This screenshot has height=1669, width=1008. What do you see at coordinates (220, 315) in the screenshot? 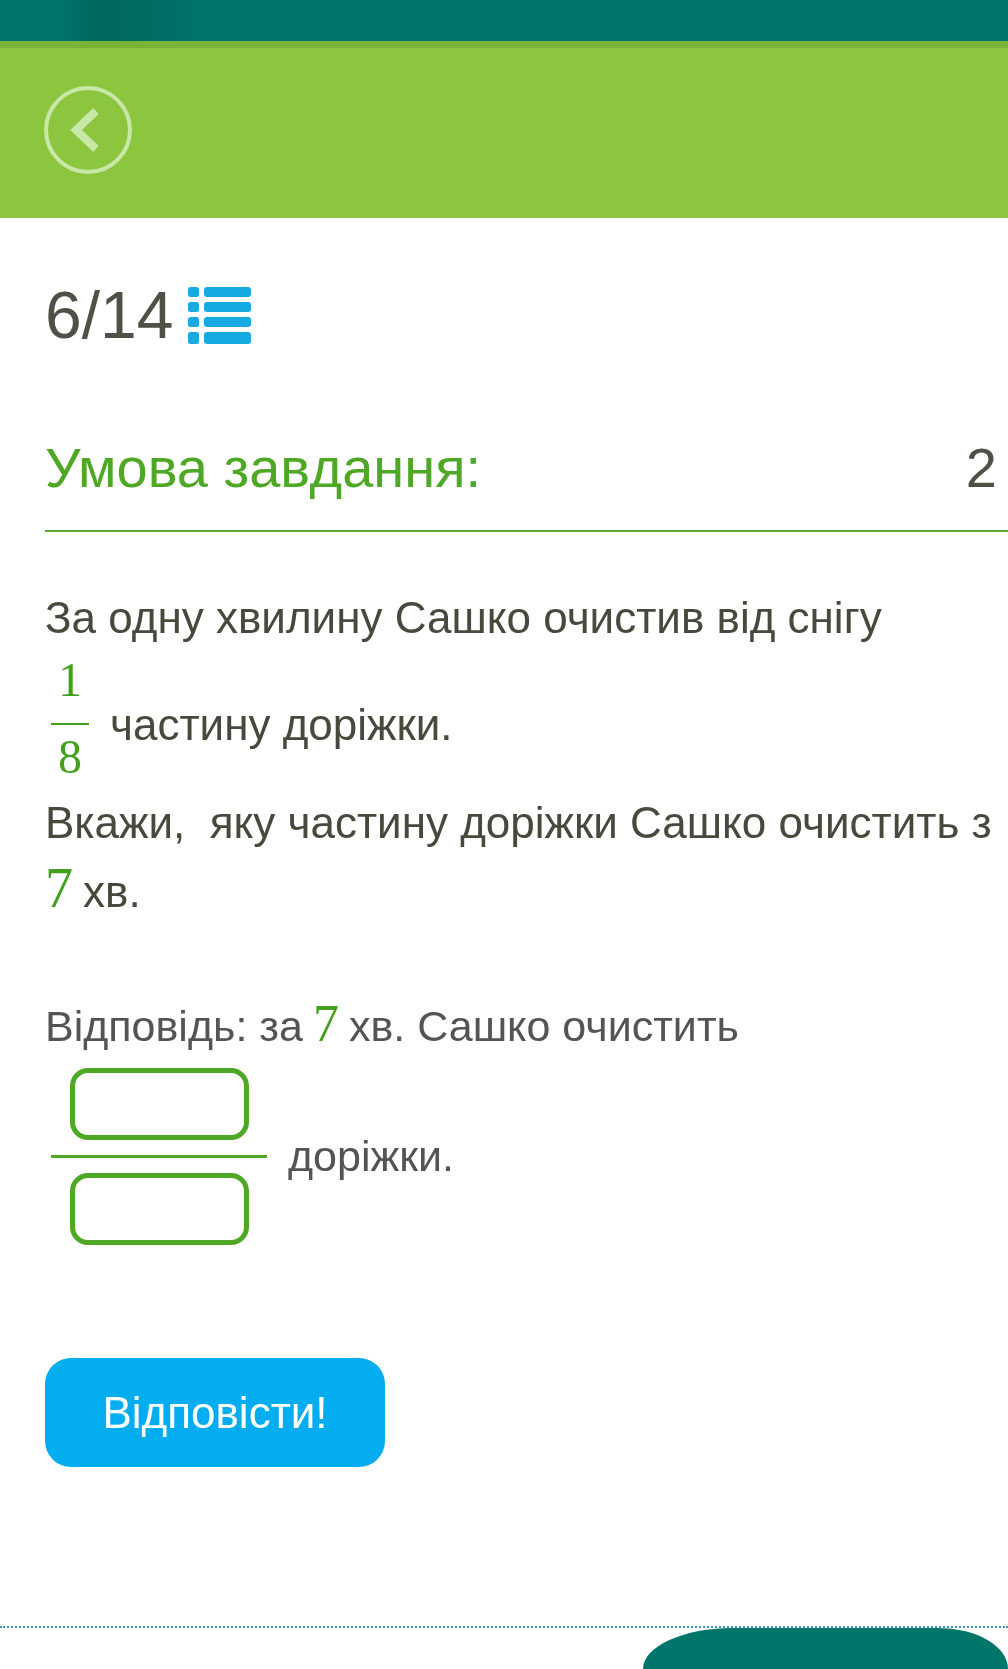
I see `list-icon` at bounding box center [220, 315].